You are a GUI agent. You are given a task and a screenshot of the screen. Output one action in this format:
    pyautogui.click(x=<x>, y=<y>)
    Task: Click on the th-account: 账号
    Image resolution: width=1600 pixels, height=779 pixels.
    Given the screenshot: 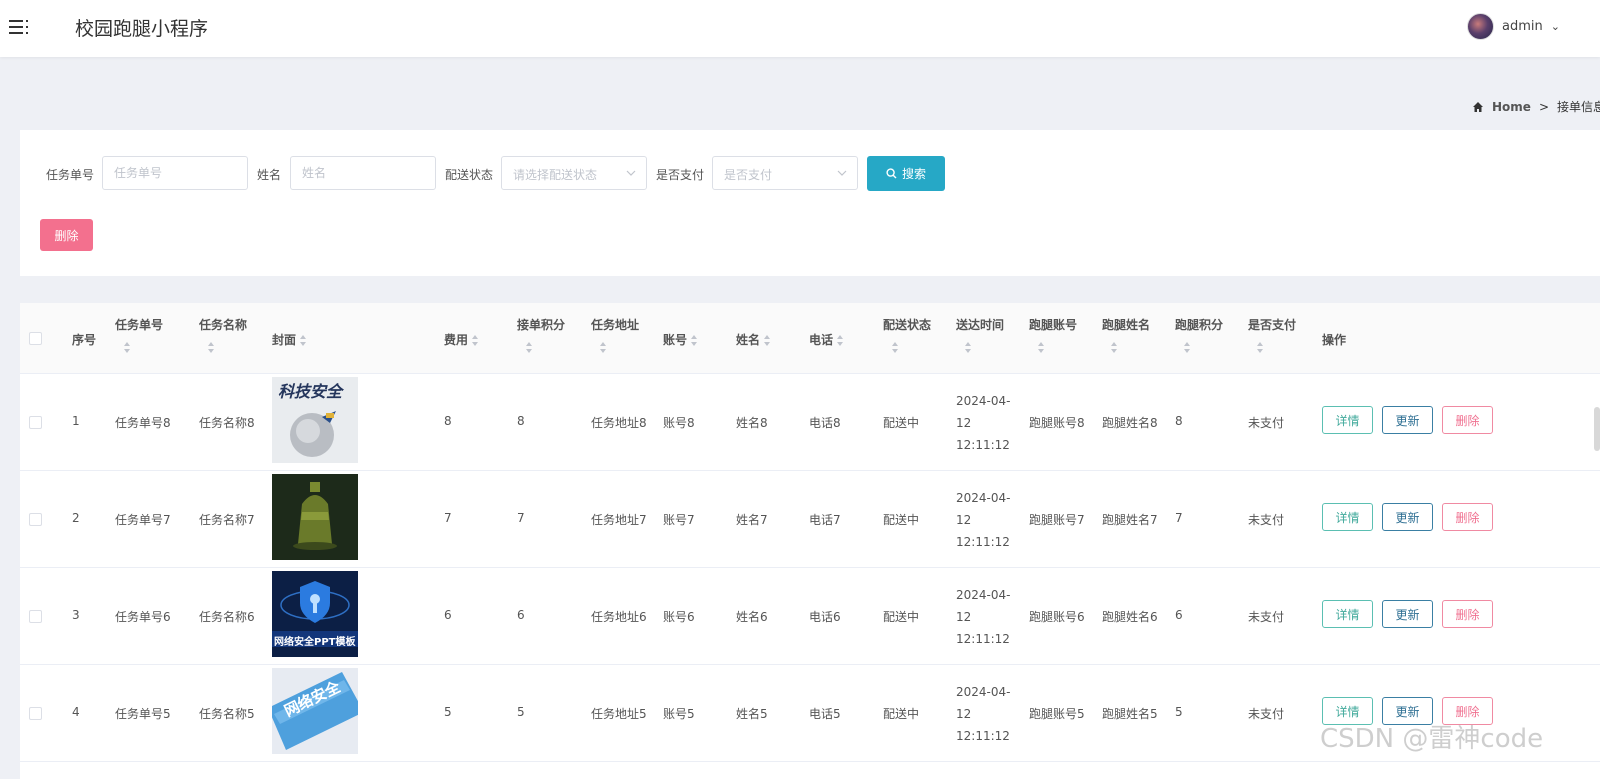 What is the action you would take?
    pyautogui.click(x=680, y=339)
    